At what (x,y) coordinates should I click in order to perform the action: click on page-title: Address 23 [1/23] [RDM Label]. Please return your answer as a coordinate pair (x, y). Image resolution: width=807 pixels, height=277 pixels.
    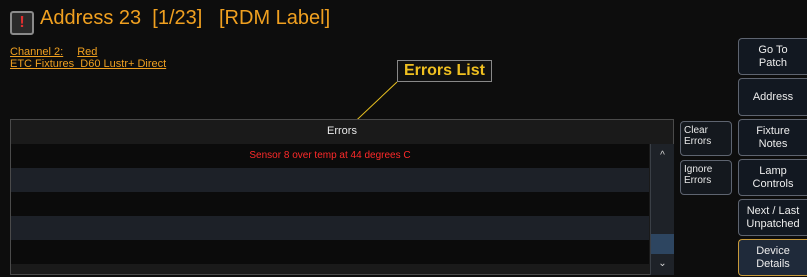
    Looking at the image, I should click on (185, 18).